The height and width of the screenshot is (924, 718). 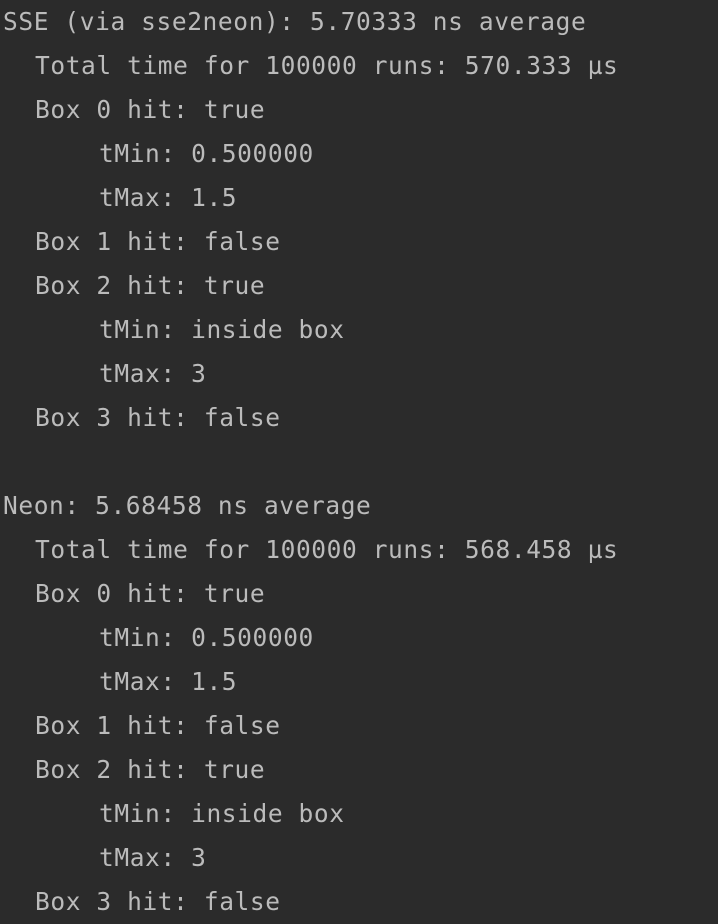 What do you see at coordinates (187, 505) in the screenshot?
I see `benchmark-header-neon: Neon: 5.68458 ns average` at bounding box center [187, 505].